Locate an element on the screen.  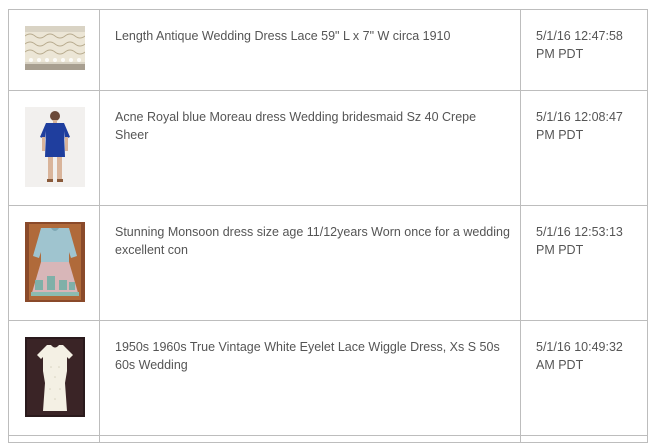
date-zone: AM PDT is located at coordinates (560, 365).